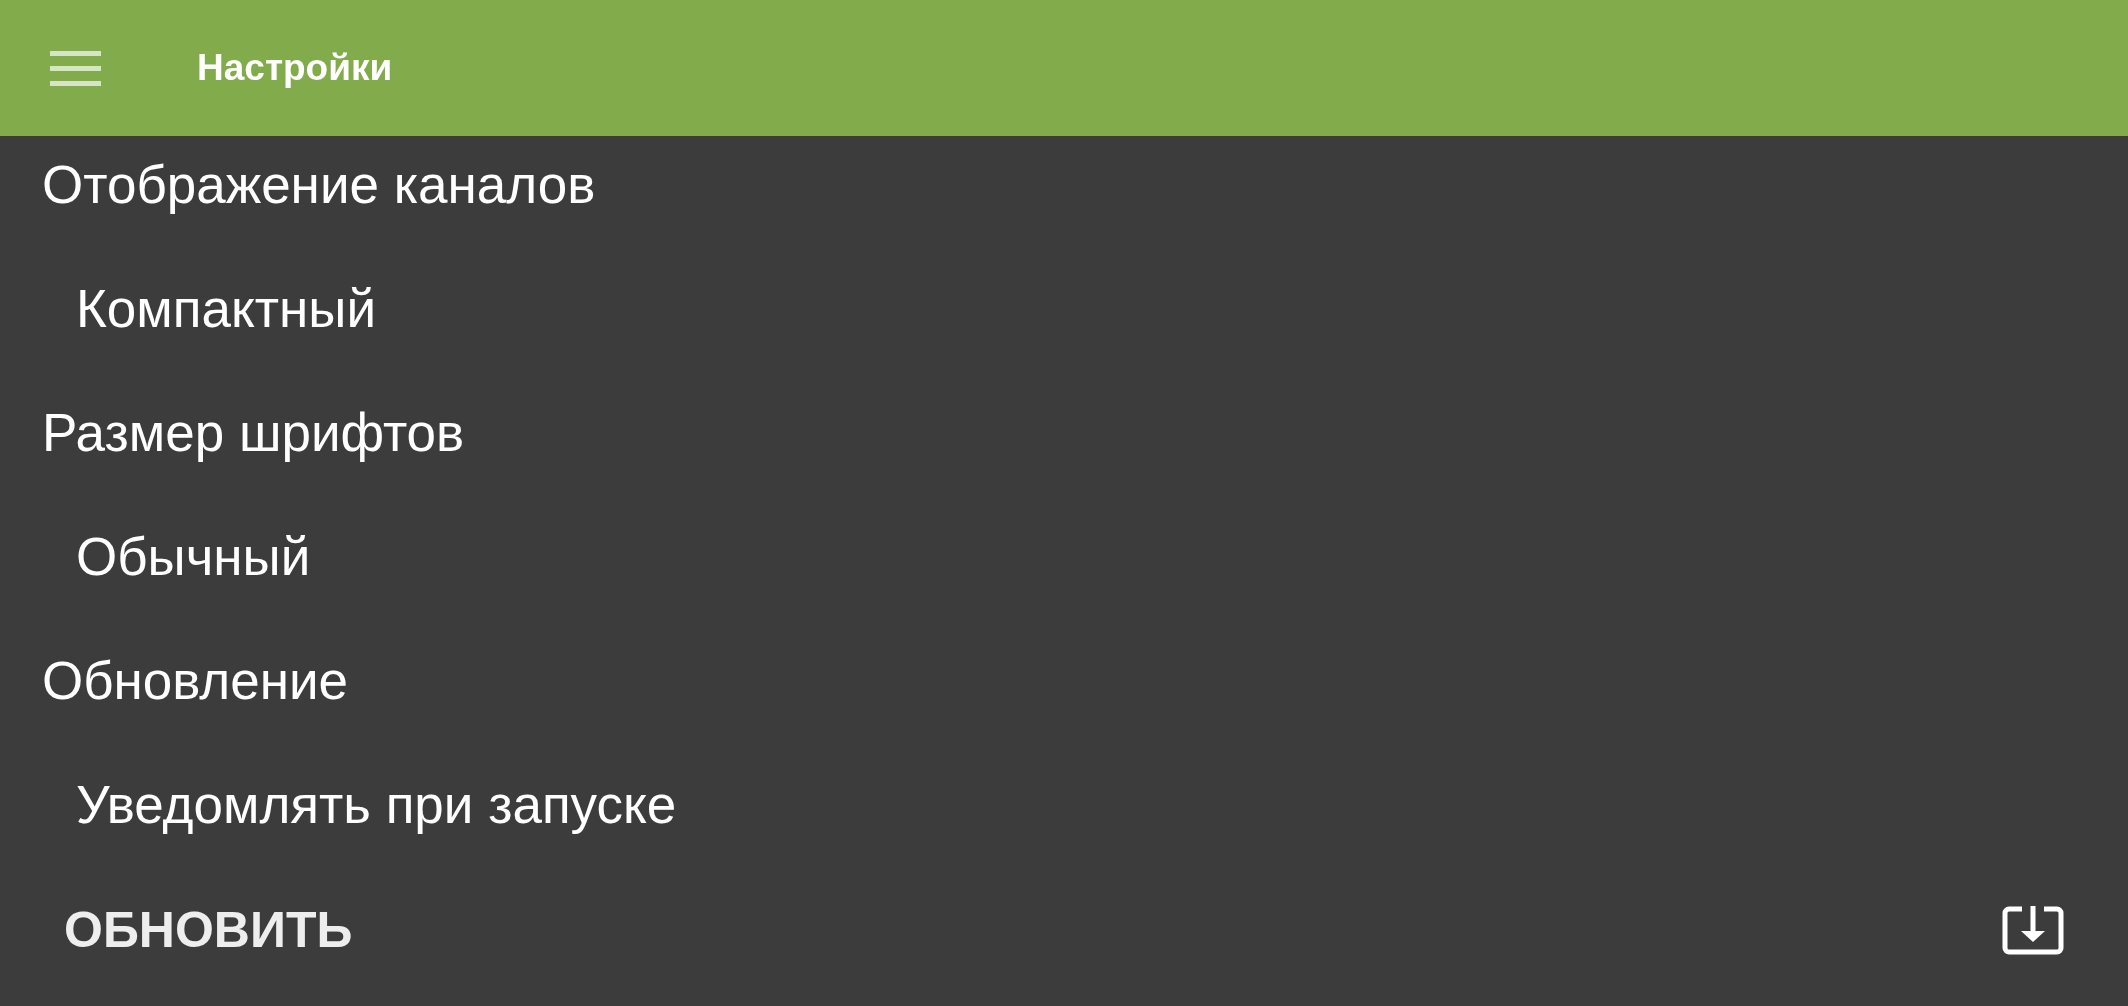 This screenshot has height=1006, width=2128. I want to click on app-bar-title: Настройки, so click(295, 68).